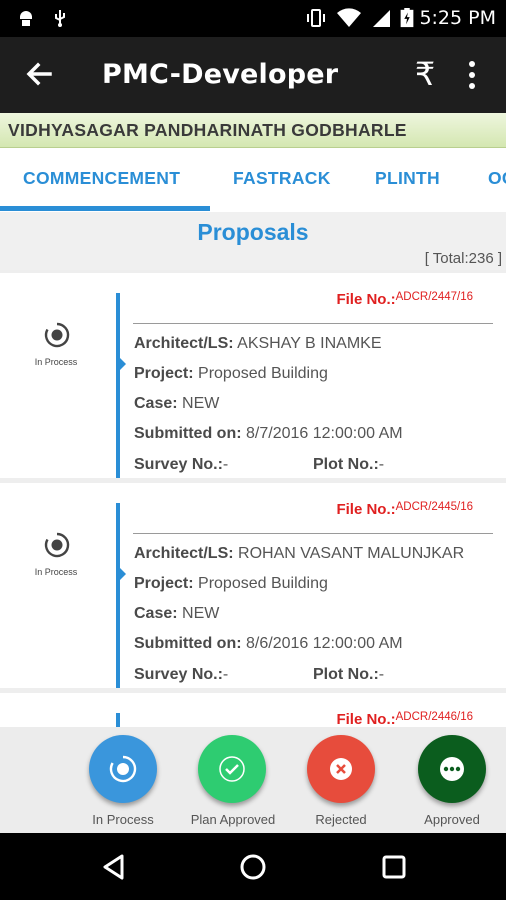  Describe the element at coordinates (114, 867) in the screenshot. I see `nav-back-icon` at that location.